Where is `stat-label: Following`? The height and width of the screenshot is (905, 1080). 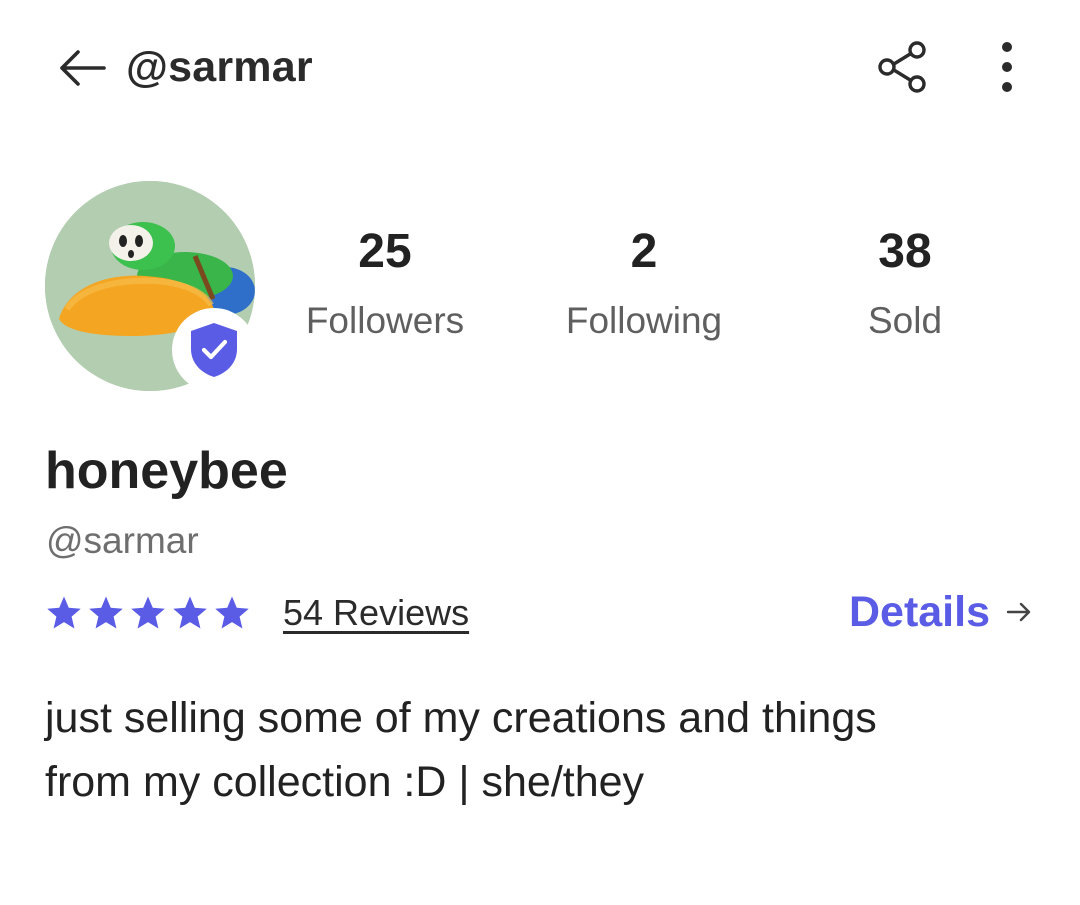 stat-label: Following is located at coordinates (644, 320).